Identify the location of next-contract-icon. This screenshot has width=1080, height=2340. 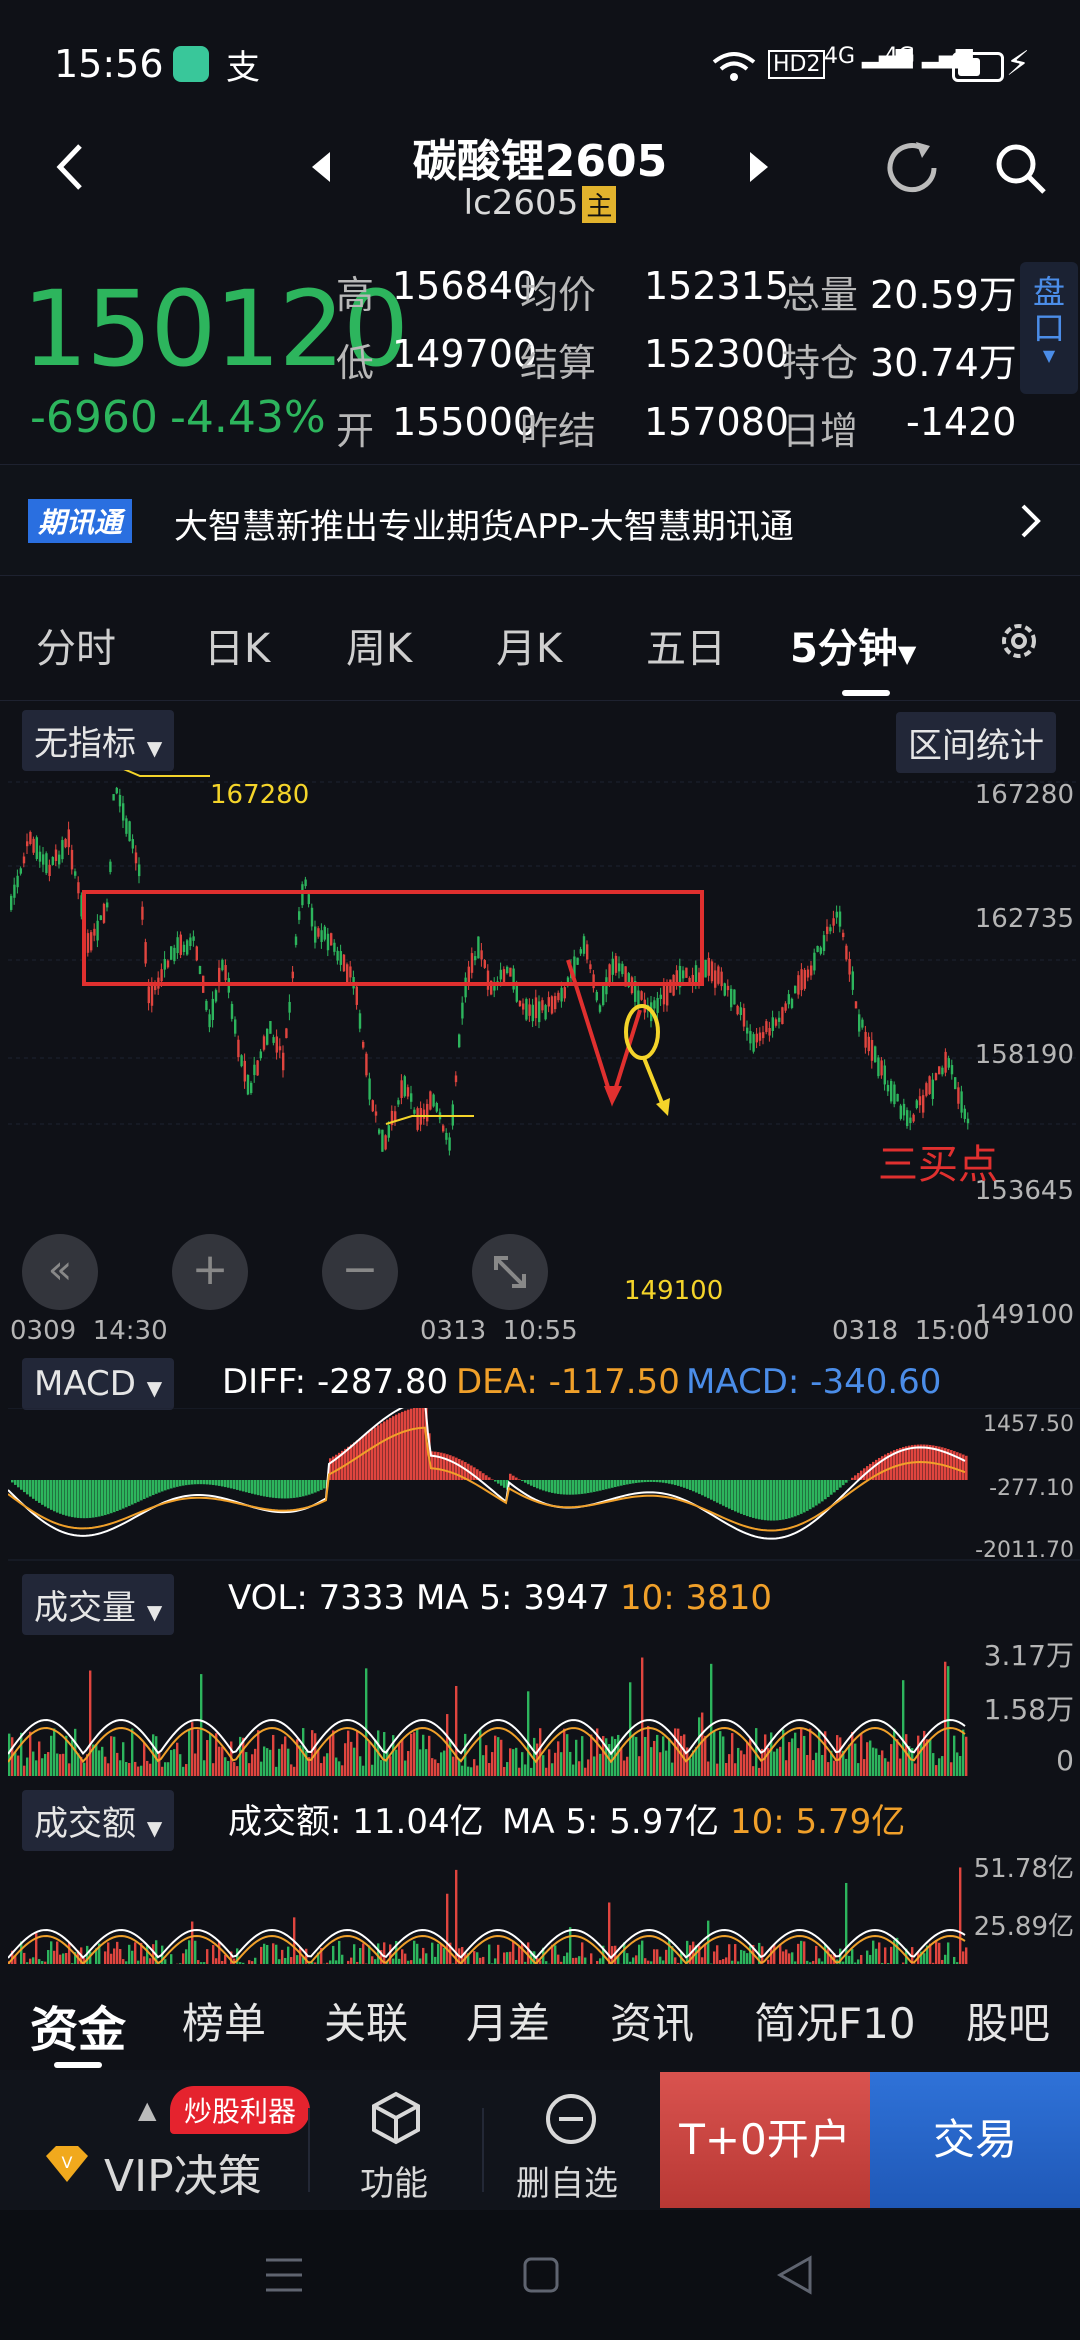
(759, 167).